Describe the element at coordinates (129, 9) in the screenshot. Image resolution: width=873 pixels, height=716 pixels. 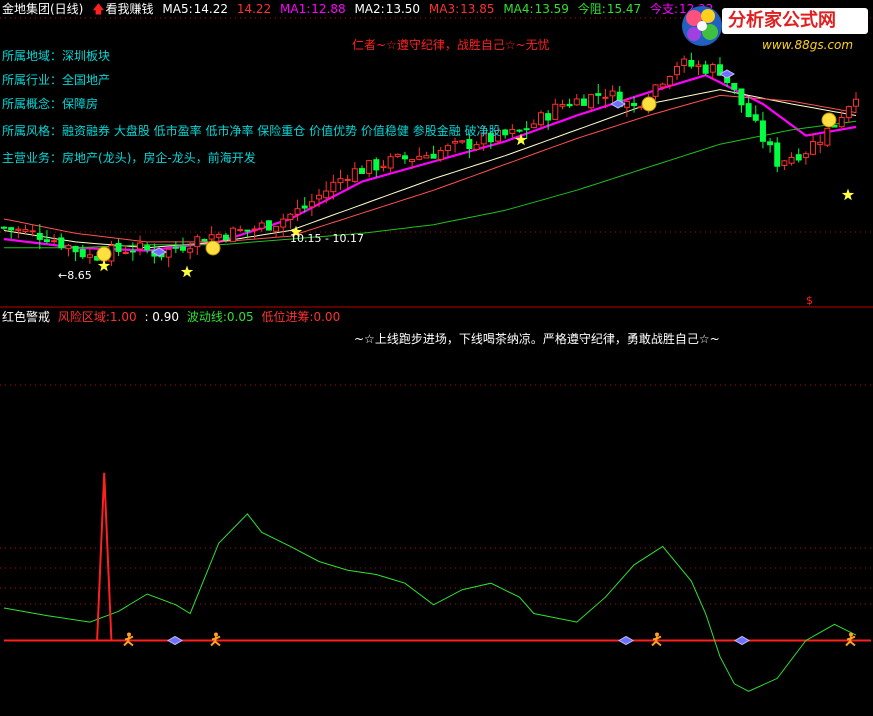
I see `signal-name: 看我赚钱` at that location.